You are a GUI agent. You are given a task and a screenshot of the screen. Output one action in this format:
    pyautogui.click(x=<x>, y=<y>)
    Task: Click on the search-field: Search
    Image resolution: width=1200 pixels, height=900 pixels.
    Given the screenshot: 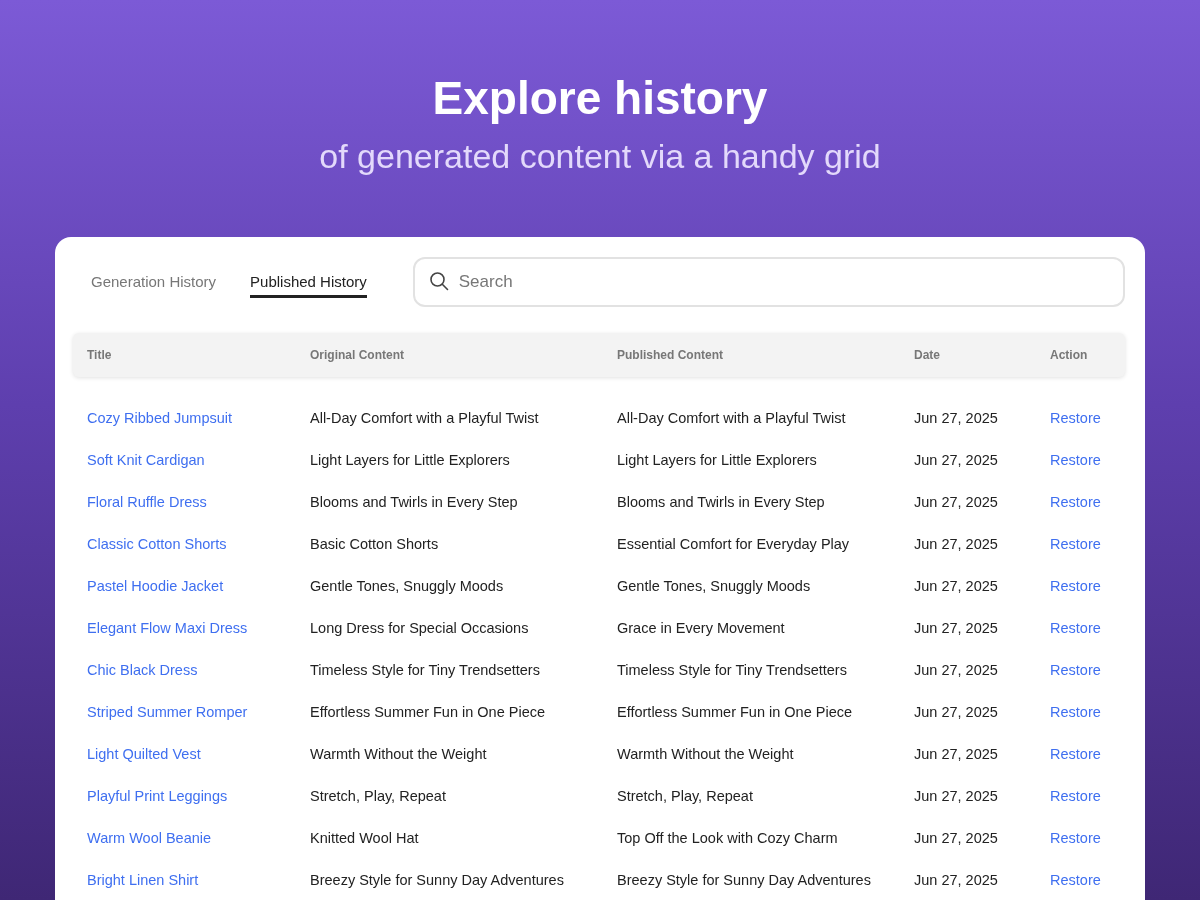 What is the action you would take?
    pyautogui.click(x=768, y=282)
    